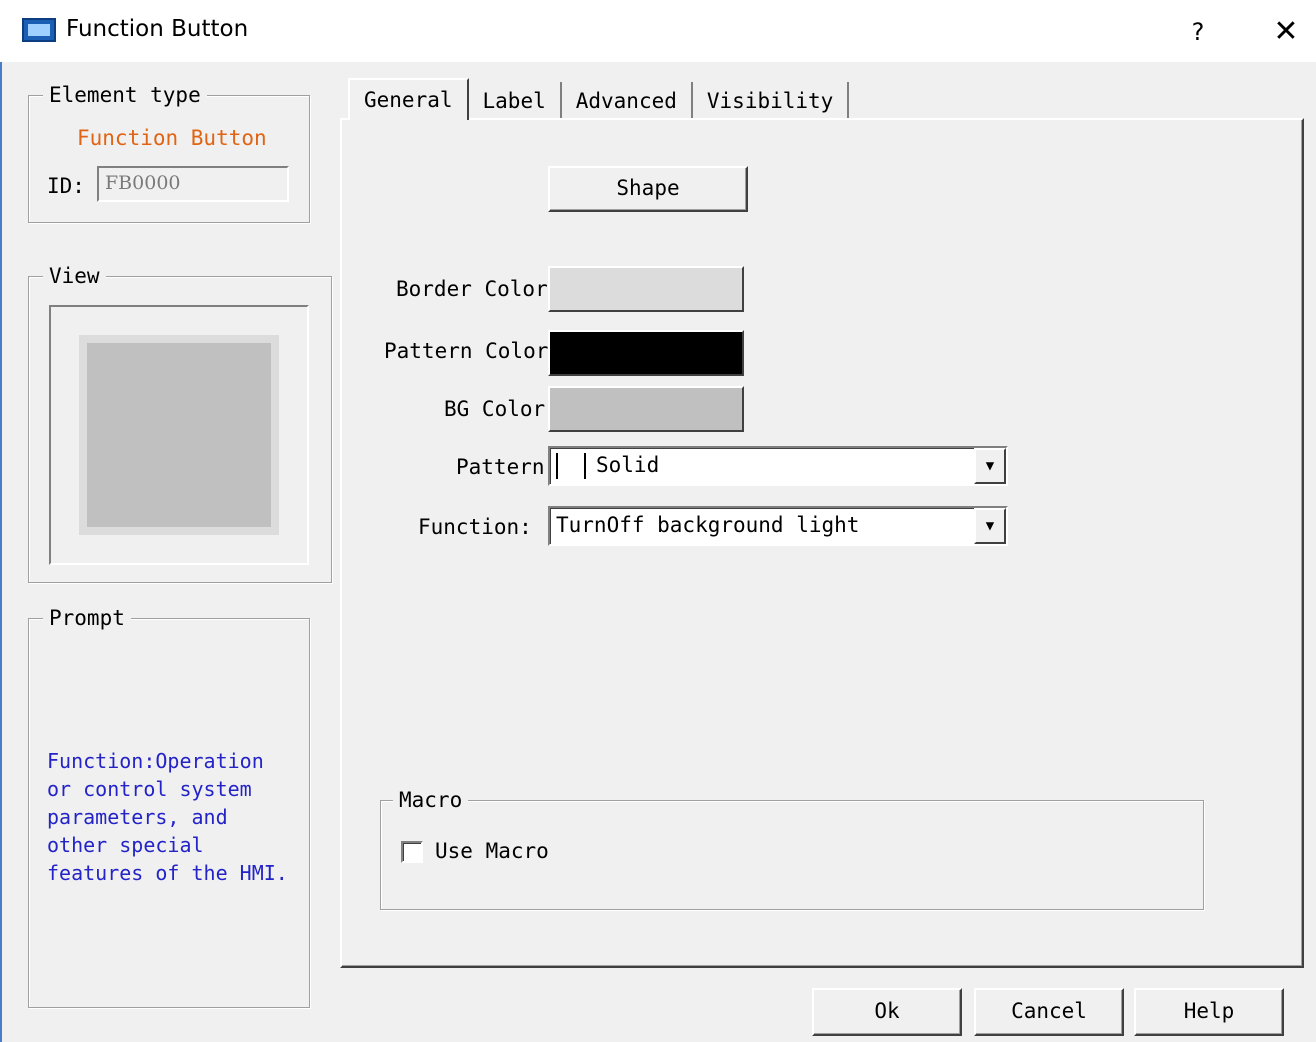 The width and height of the screenshot is (1316, 1042). What do you see at coordinates (628, 465) in the screenshot?
I see `pattern-select-value: Solid` at bounding box center [628, 465].